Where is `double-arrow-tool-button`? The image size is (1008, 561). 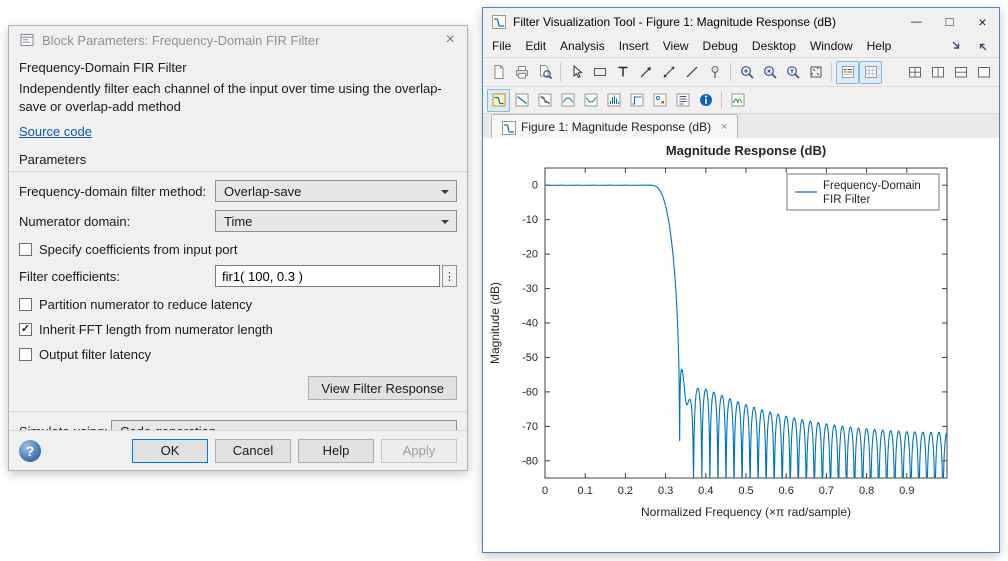
double-arrow-tool-button is located at coordinates (668, 72).